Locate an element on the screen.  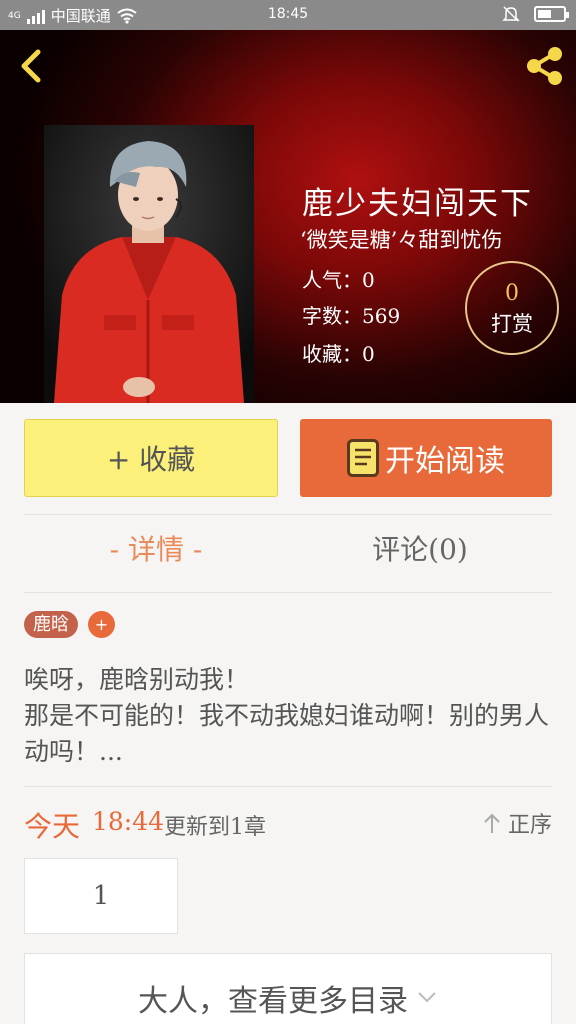
favorite-button: + 收藏 is located at coordinates (151, 458).